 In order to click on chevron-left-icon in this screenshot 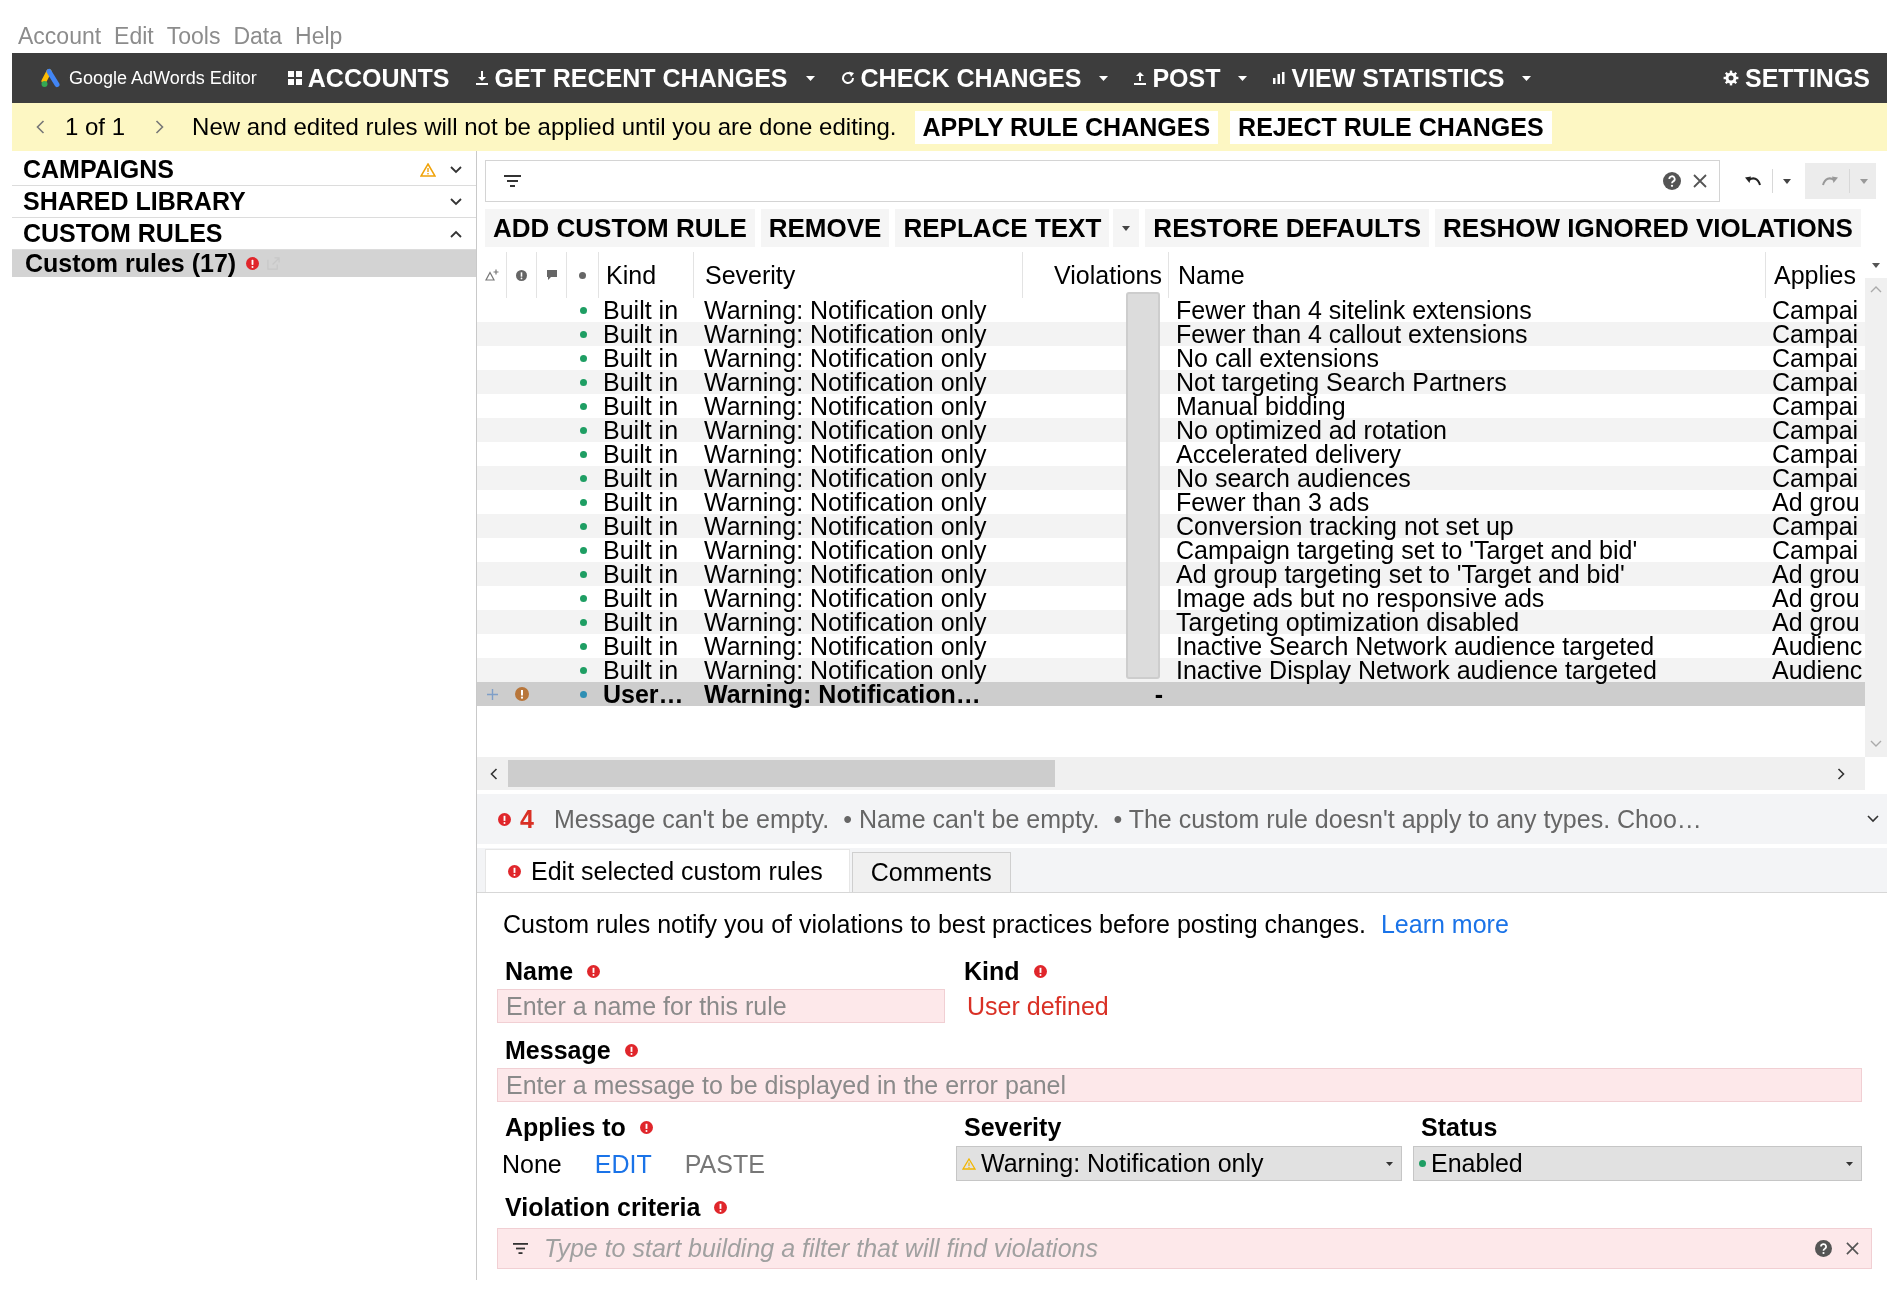, I will do `click(40, 127)`.